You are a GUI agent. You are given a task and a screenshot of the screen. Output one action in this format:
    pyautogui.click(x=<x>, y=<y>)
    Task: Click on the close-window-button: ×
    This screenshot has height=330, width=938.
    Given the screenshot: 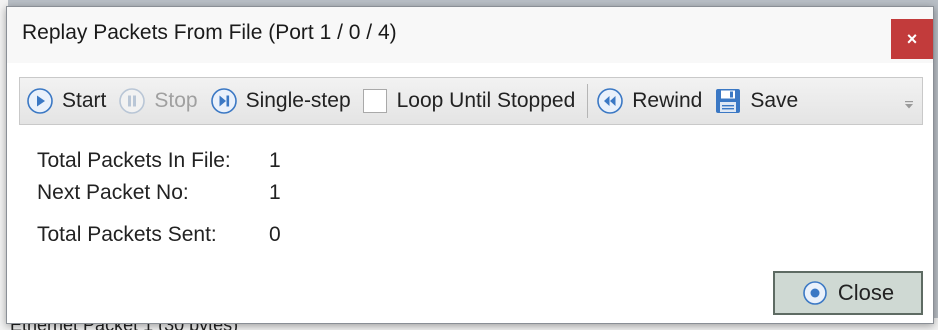 What is the action you would take?
    pyautogui.click(x=912, y=39)
    